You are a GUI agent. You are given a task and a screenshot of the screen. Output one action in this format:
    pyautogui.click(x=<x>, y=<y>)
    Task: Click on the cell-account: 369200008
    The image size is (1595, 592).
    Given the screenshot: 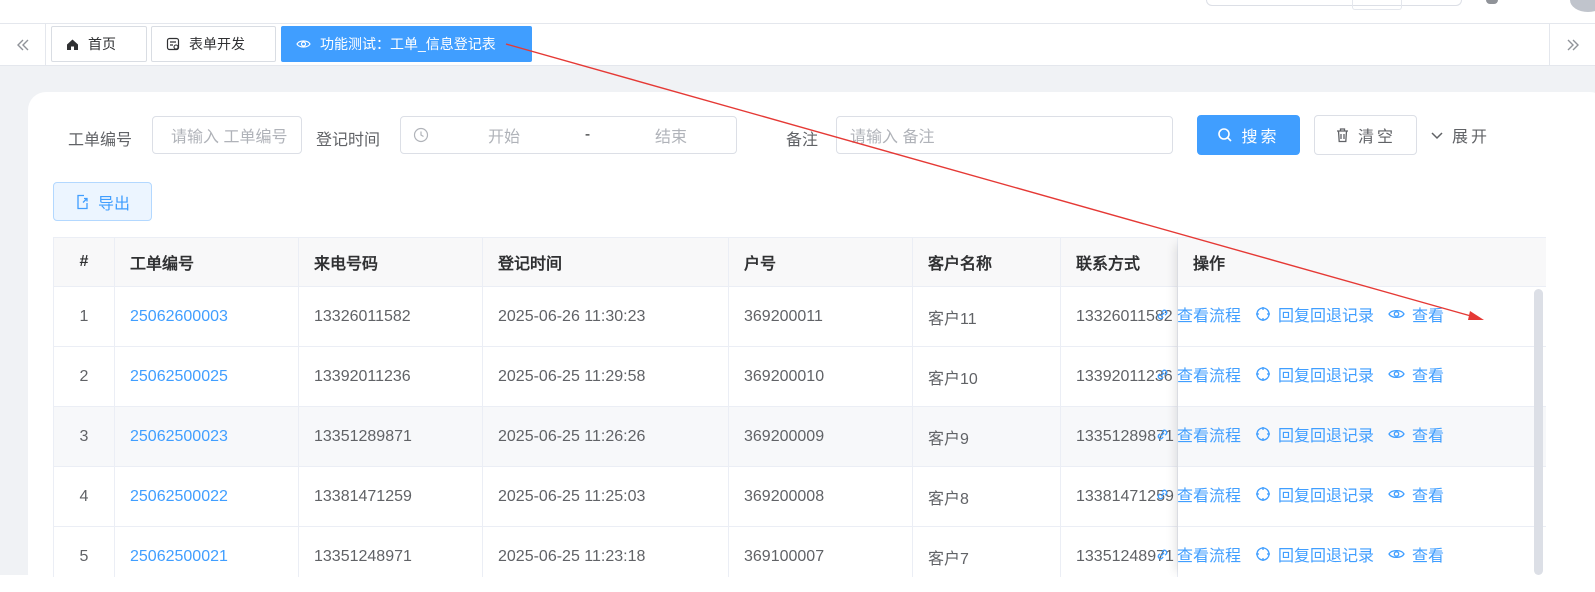 What is the action you would take?
    pyautogui.click(x=821, y=496)
    